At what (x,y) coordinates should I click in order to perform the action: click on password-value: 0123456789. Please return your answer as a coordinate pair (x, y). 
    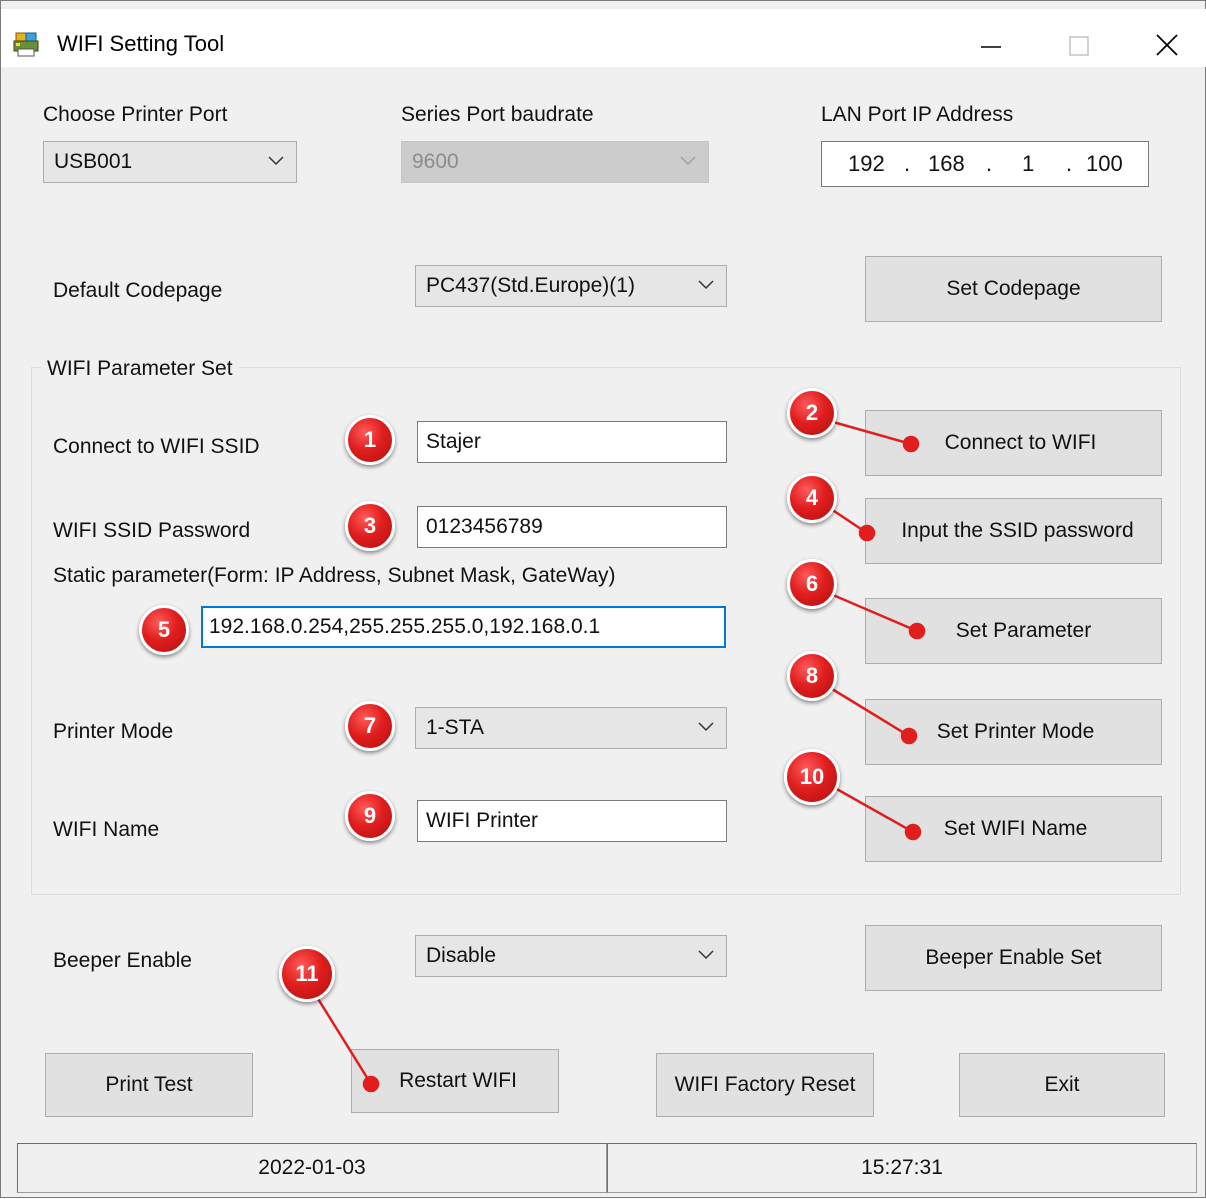
    Looking at the image, I should click on (484, 526).